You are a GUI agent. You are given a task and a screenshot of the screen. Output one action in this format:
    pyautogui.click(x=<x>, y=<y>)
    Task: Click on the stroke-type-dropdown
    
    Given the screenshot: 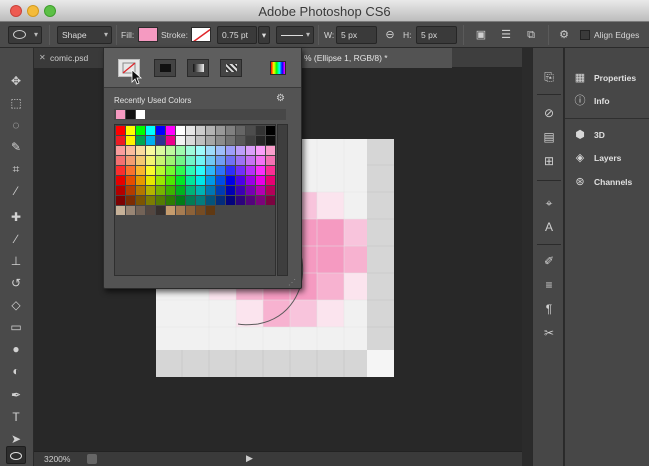 What is the action you would take?
    pyautogui.click(x=295, y=35)
    